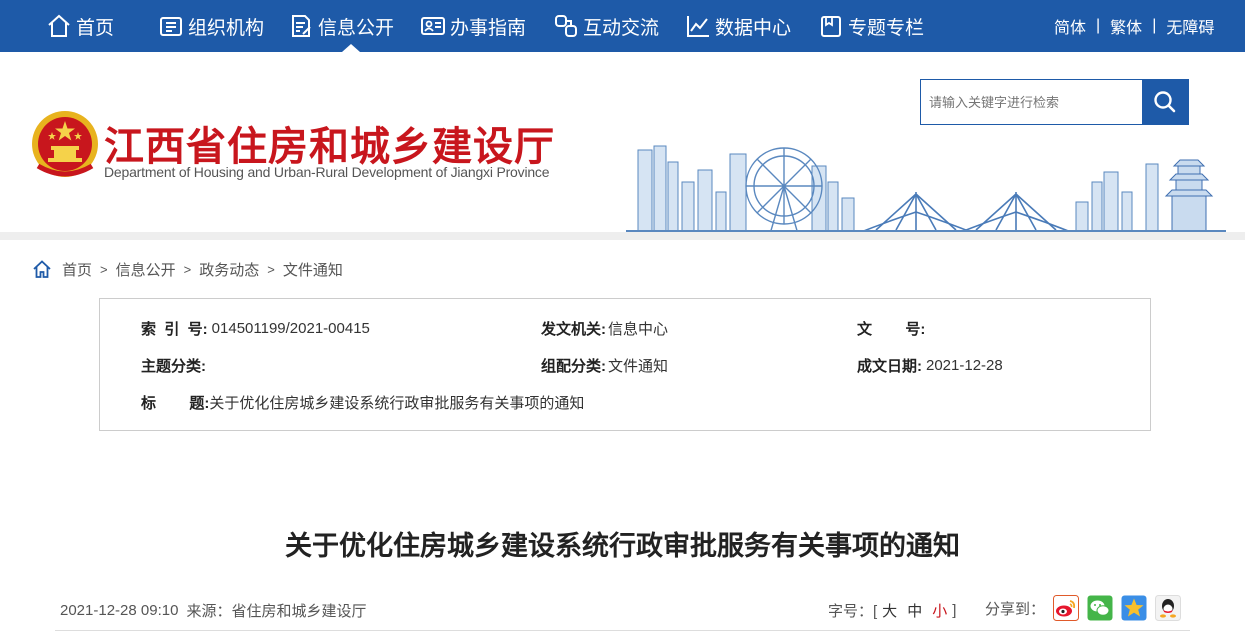 This screenshot has height=642, width=1245. Describe the element at coordinates (488, 28) in the screenshot. I see `nav-item-label: 办事指南` at that location.